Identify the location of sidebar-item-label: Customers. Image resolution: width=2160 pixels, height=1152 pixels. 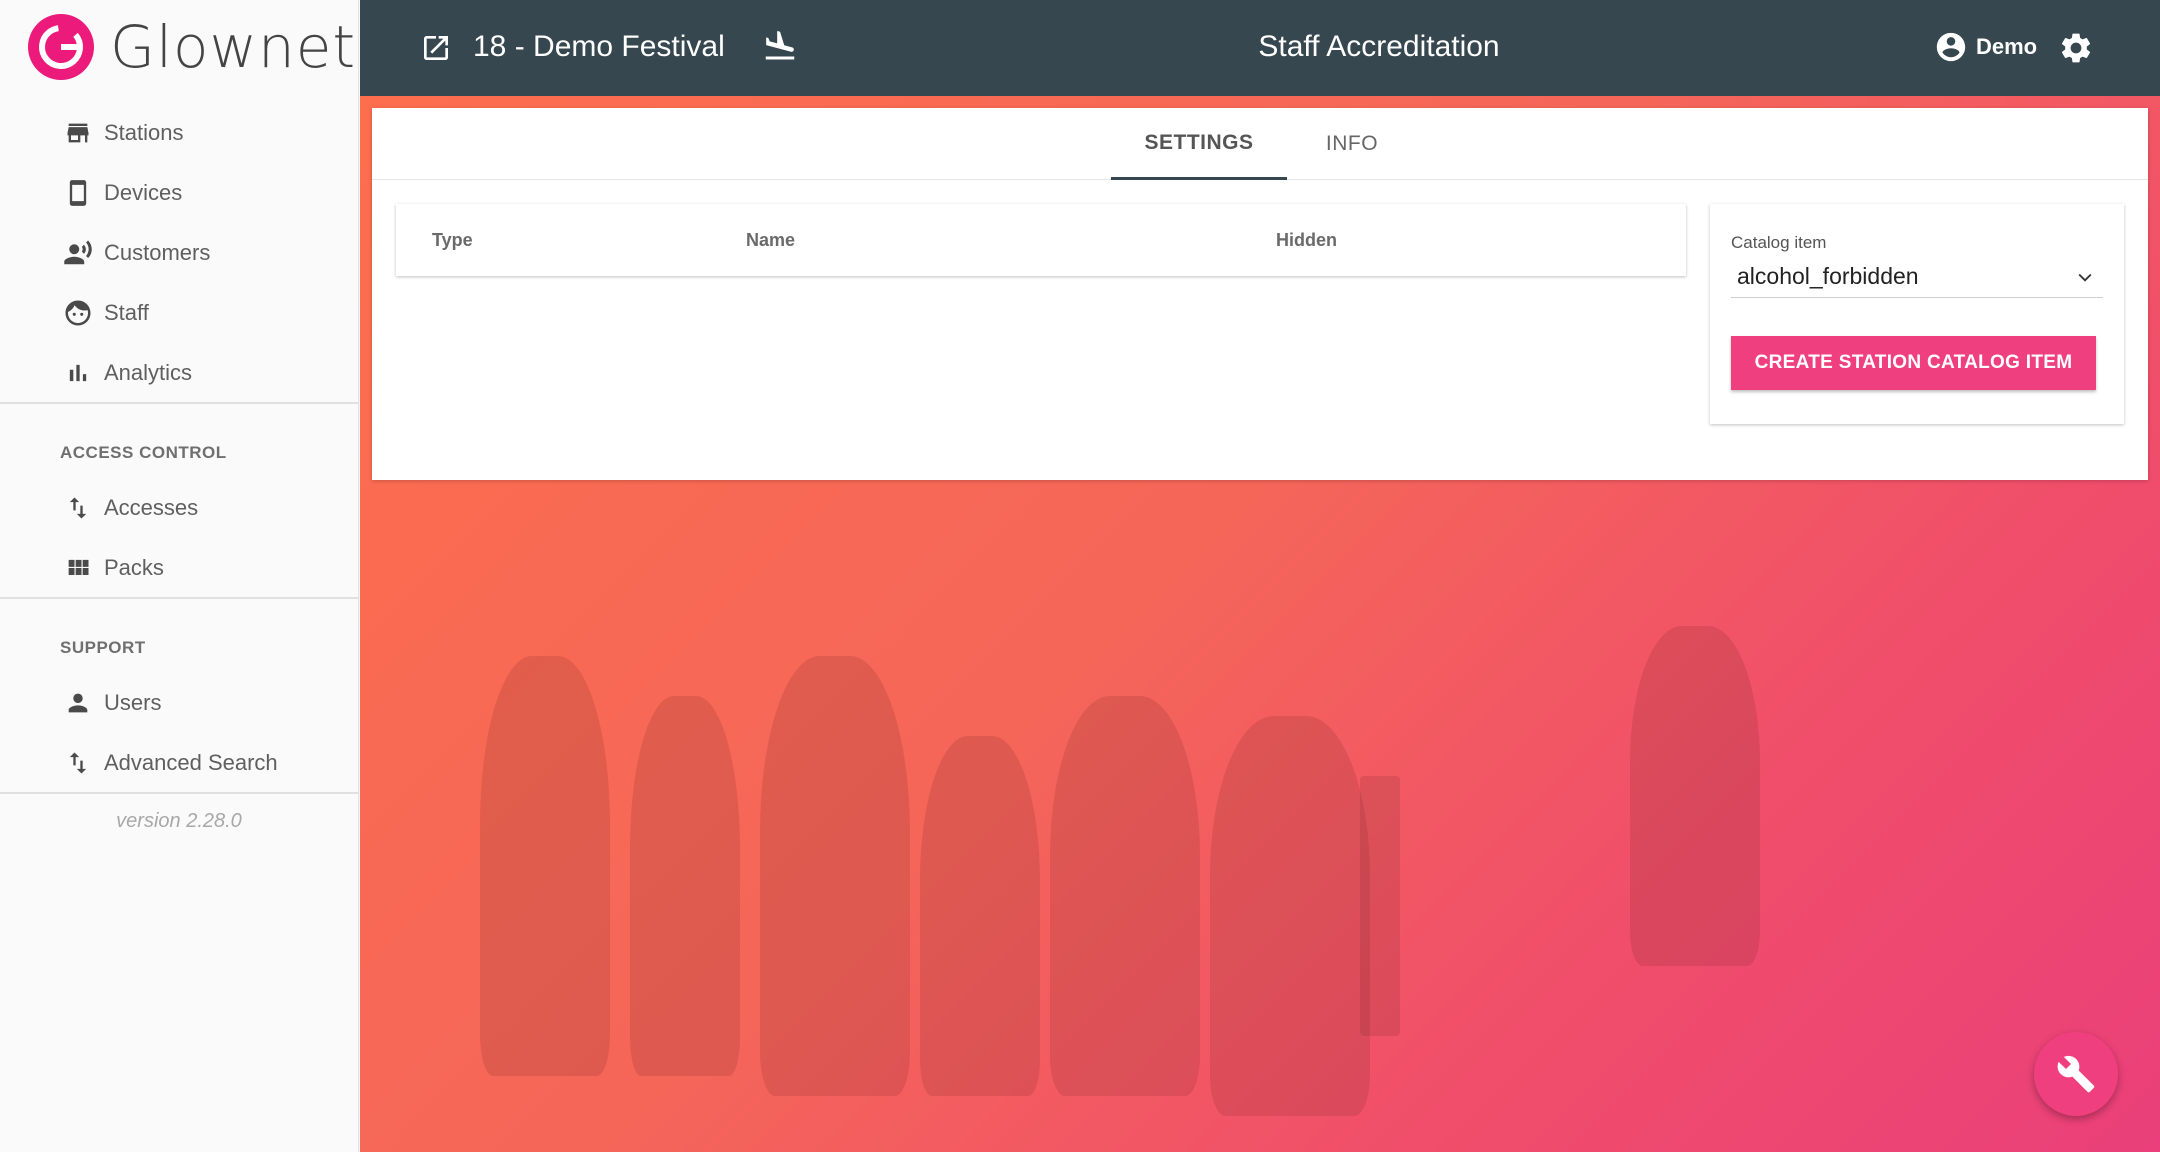
(157, 252).